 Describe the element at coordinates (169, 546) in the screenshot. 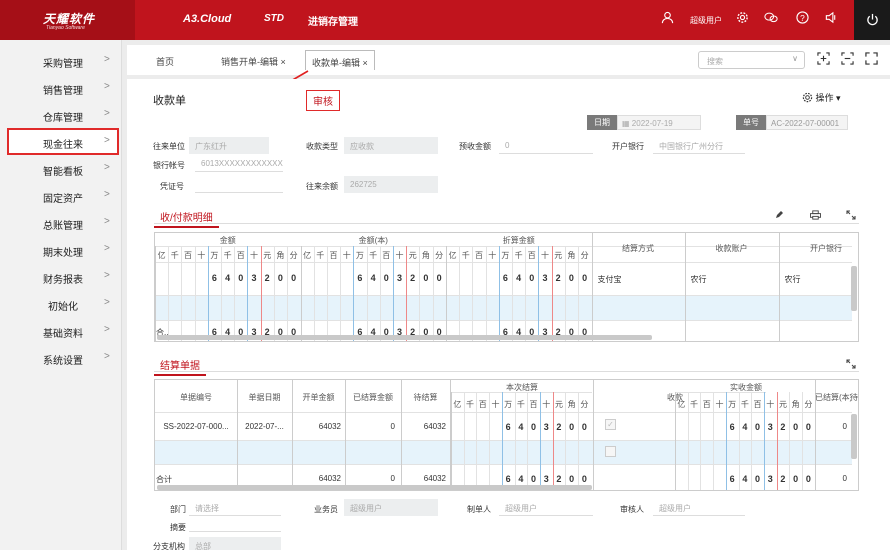

I see `branch-label: 分支机构` at that location.